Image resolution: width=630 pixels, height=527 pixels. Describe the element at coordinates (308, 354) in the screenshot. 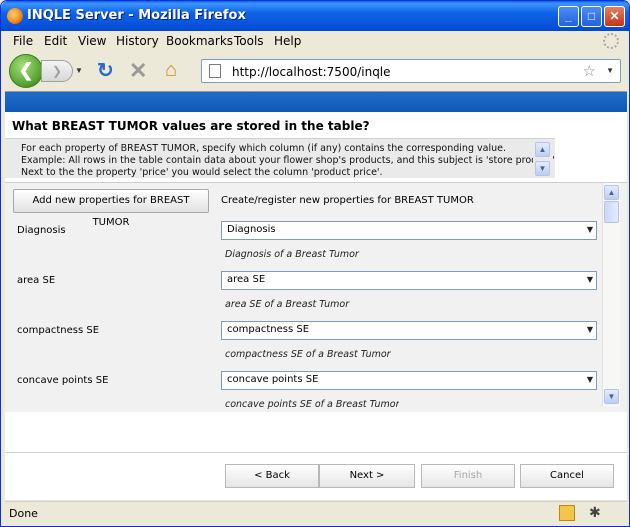

I see `property-description: compactness SE of a Breast Tumor` at that location.